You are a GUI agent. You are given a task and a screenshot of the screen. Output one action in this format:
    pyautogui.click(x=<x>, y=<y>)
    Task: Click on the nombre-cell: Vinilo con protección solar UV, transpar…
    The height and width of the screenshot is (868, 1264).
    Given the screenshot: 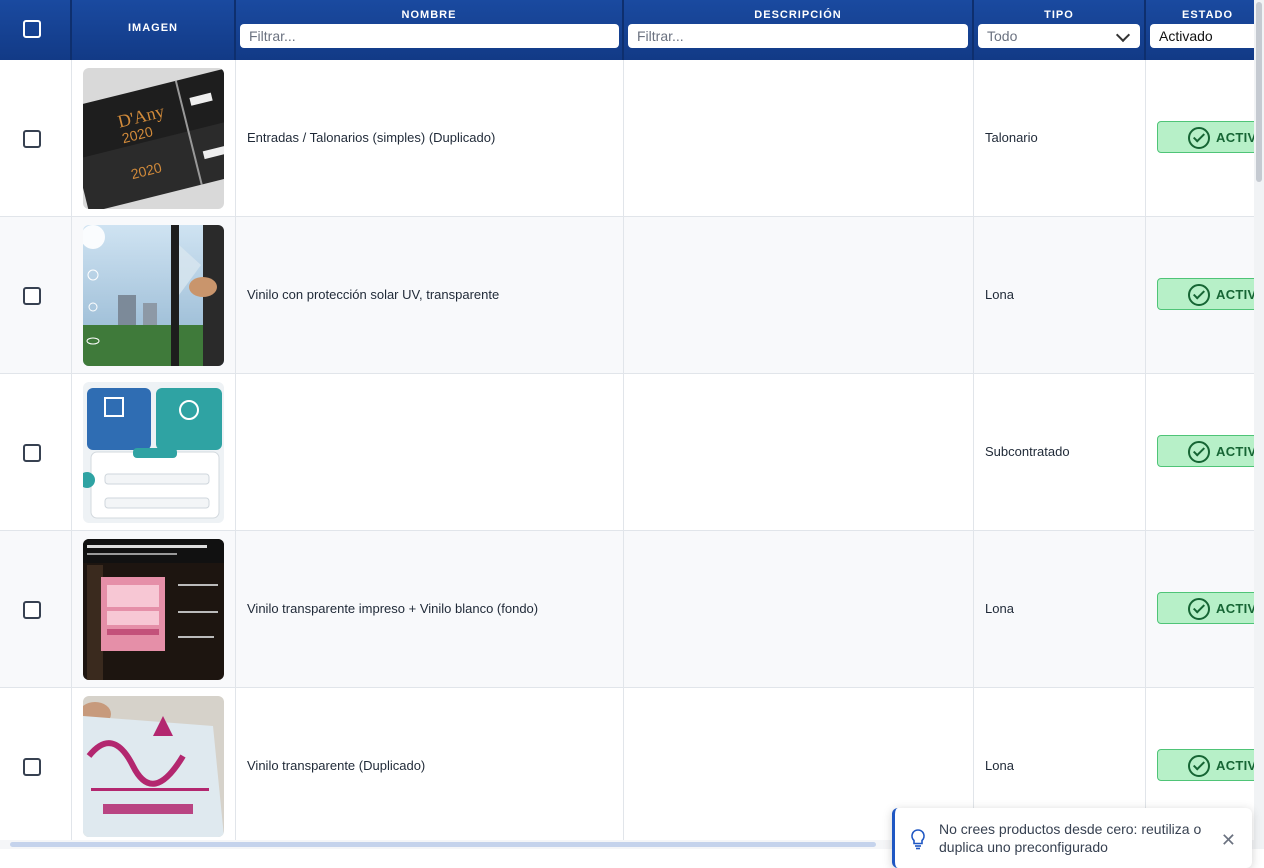 What is the action you would take?
    pyautogui.click(x=430, y=295)
    